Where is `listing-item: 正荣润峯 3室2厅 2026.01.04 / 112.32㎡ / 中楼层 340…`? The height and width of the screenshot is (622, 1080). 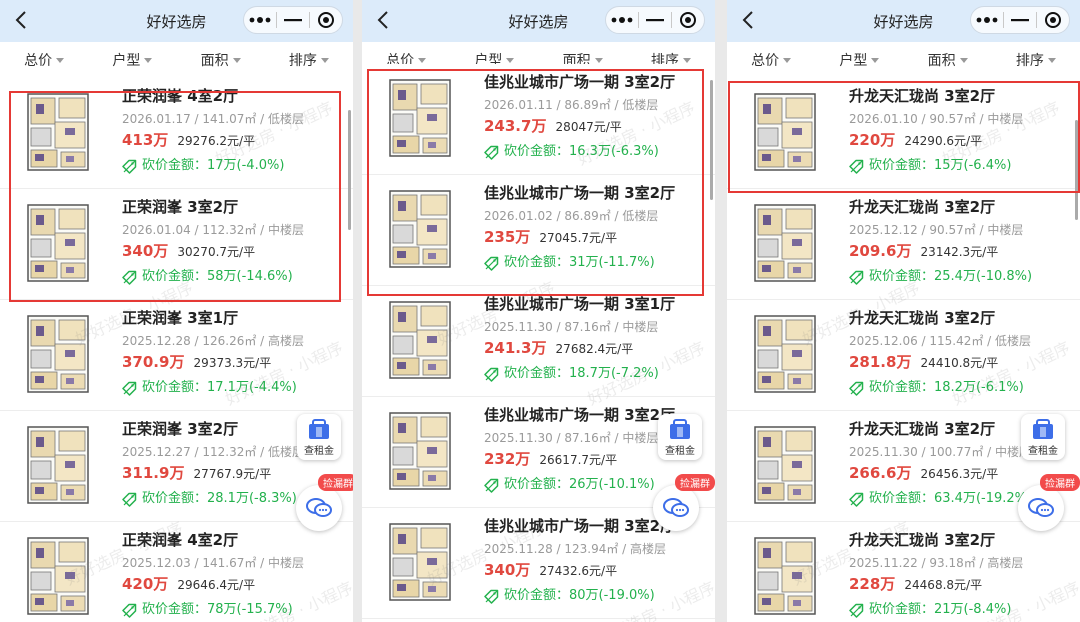
listing-item: 正荣润峯 3室2厅 2026.01.04 / 112.32㎡ / 中楼层 340… is located at coordinates (176, 244).